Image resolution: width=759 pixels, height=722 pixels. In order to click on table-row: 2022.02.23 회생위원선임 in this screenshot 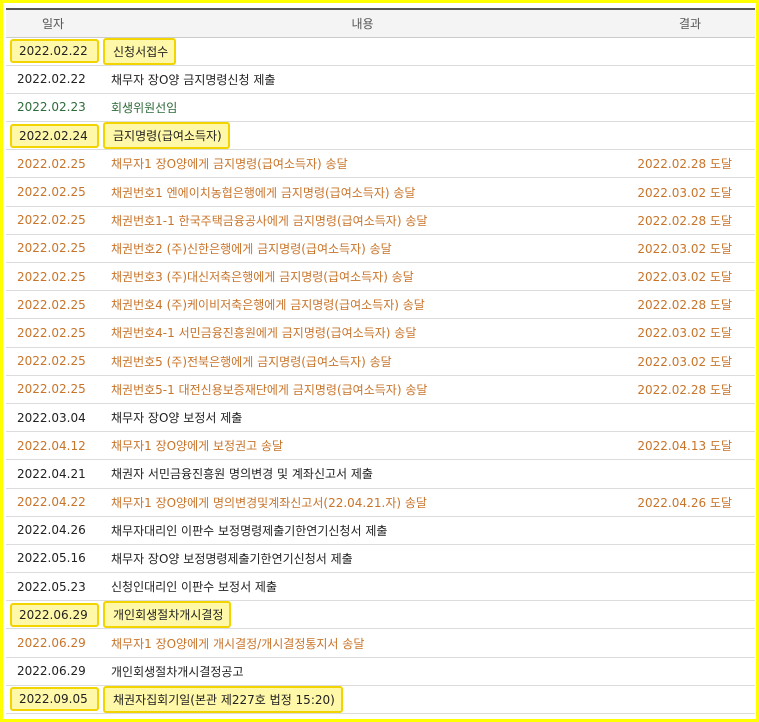, I will do `click(380, 108)`.